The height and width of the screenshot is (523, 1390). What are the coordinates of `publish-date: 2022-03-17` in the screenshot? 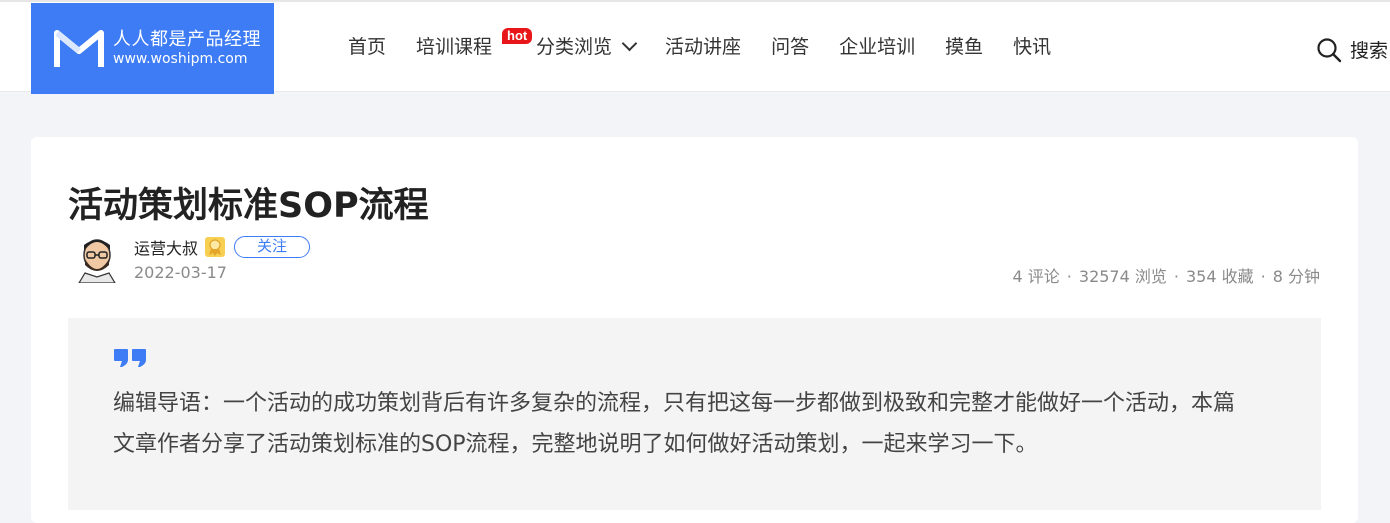 It's located at (180, 272).